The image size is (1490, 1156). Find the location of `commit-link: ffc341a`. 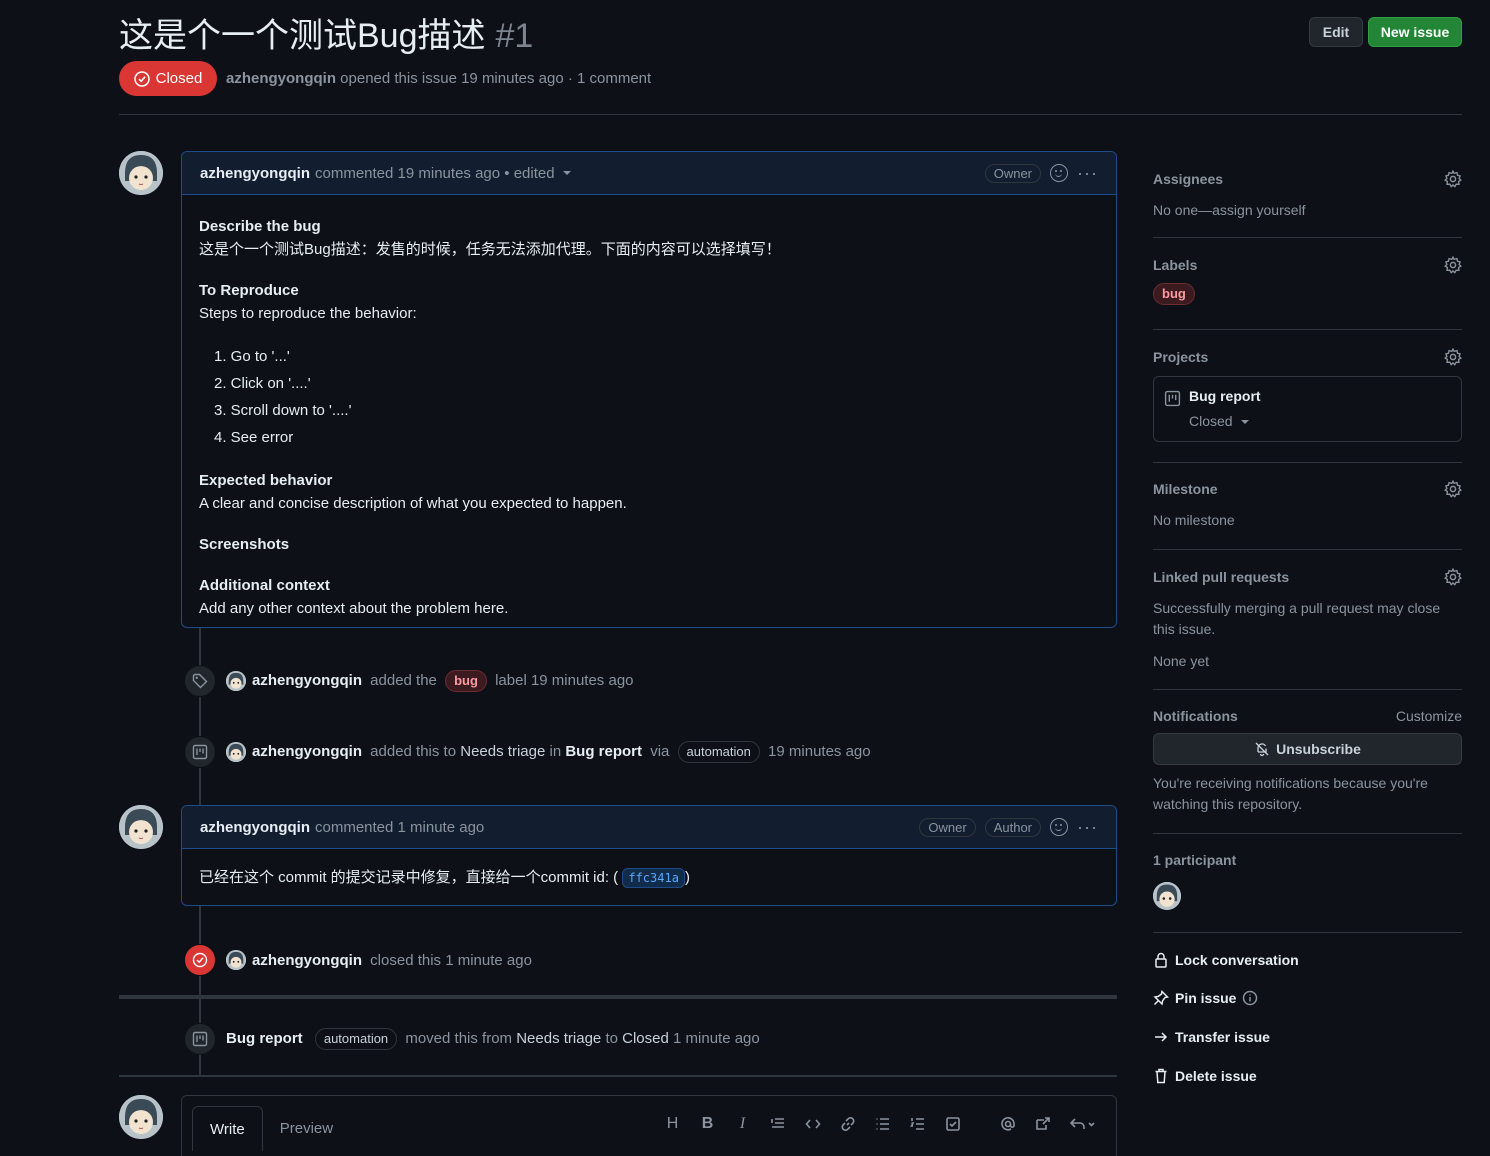

commit-link: ffc341a is located at coordinates (653, 878).